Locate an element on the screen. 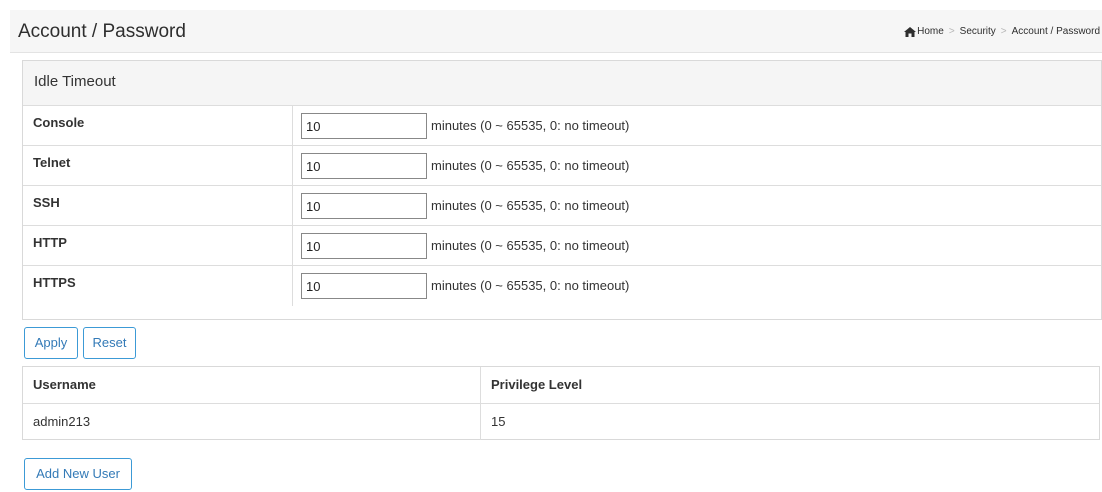  home-icon is located at coordinates (910, 31).